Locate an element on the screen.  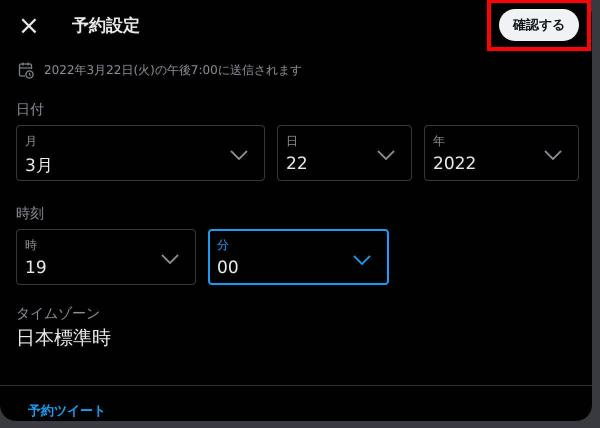
scheduled-tweets-link: 予約ツイート is located at coordinates (67, 411).